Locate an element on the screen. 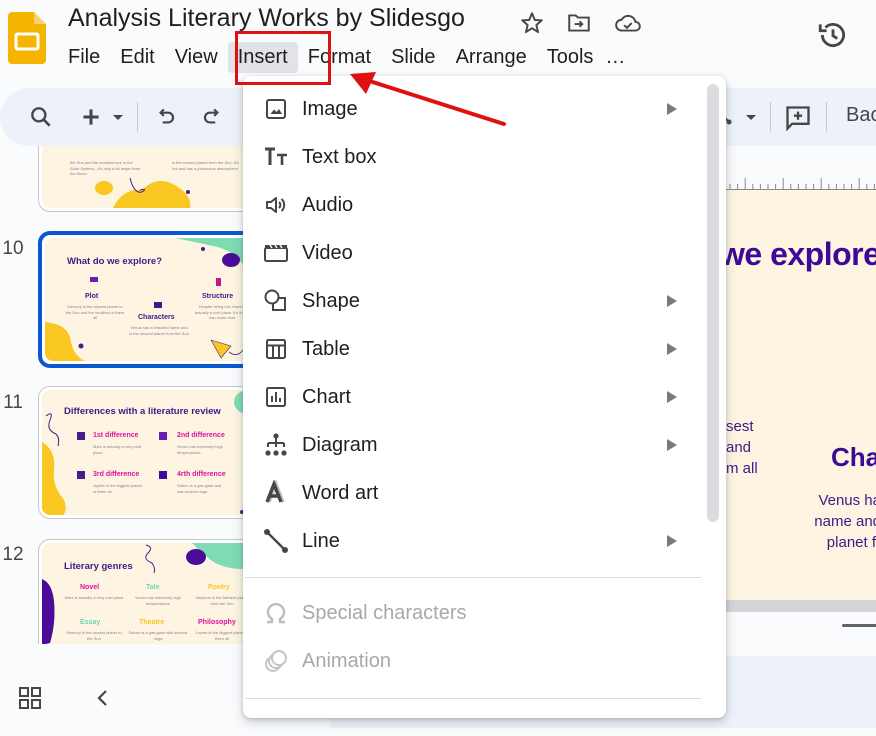 This screenshot has height=736, width=876. menu-item-label: Table is located at coordinates (326, 348).